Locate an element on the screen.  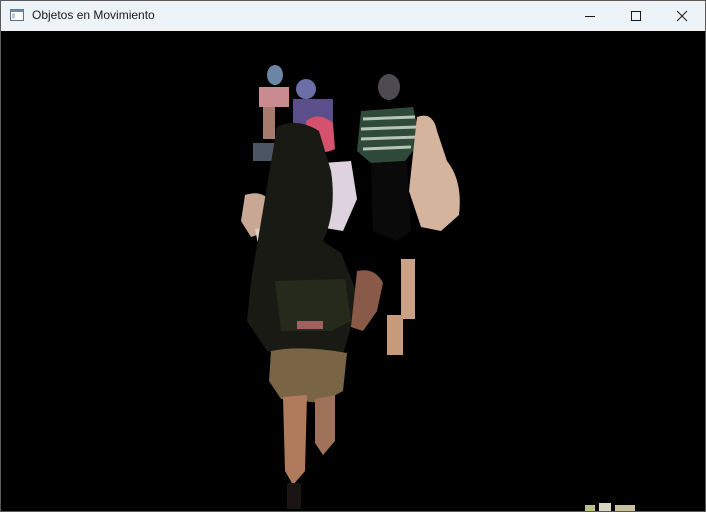
maximize-button is located at coordinates (636, 16).